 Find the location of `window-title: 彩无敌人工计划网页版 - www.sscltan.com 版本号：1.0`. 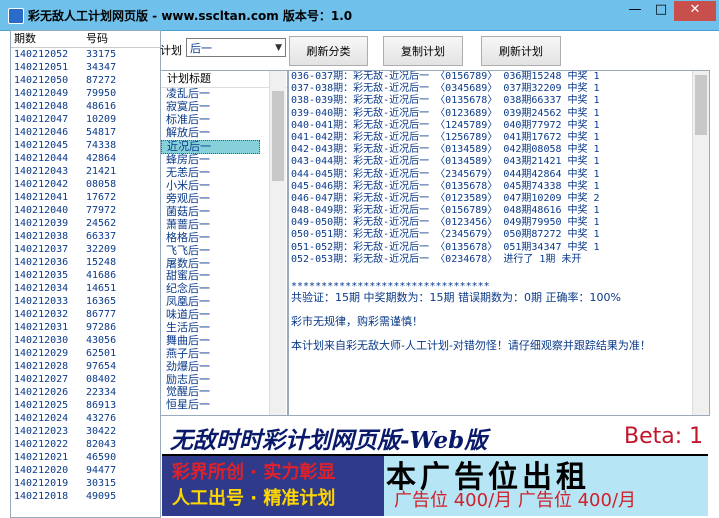

window-title: 彩无敌人工计划网页版 - www.sscltan.com 版本号：1.0 is located at coordinates (190, 16).